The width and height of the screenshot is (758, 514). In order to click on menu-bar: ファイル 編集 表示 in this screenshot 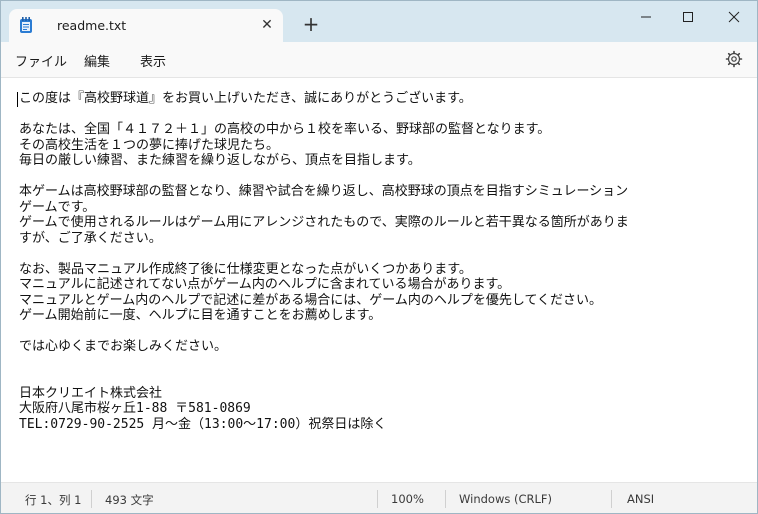, I will do `click(379, 60)`.